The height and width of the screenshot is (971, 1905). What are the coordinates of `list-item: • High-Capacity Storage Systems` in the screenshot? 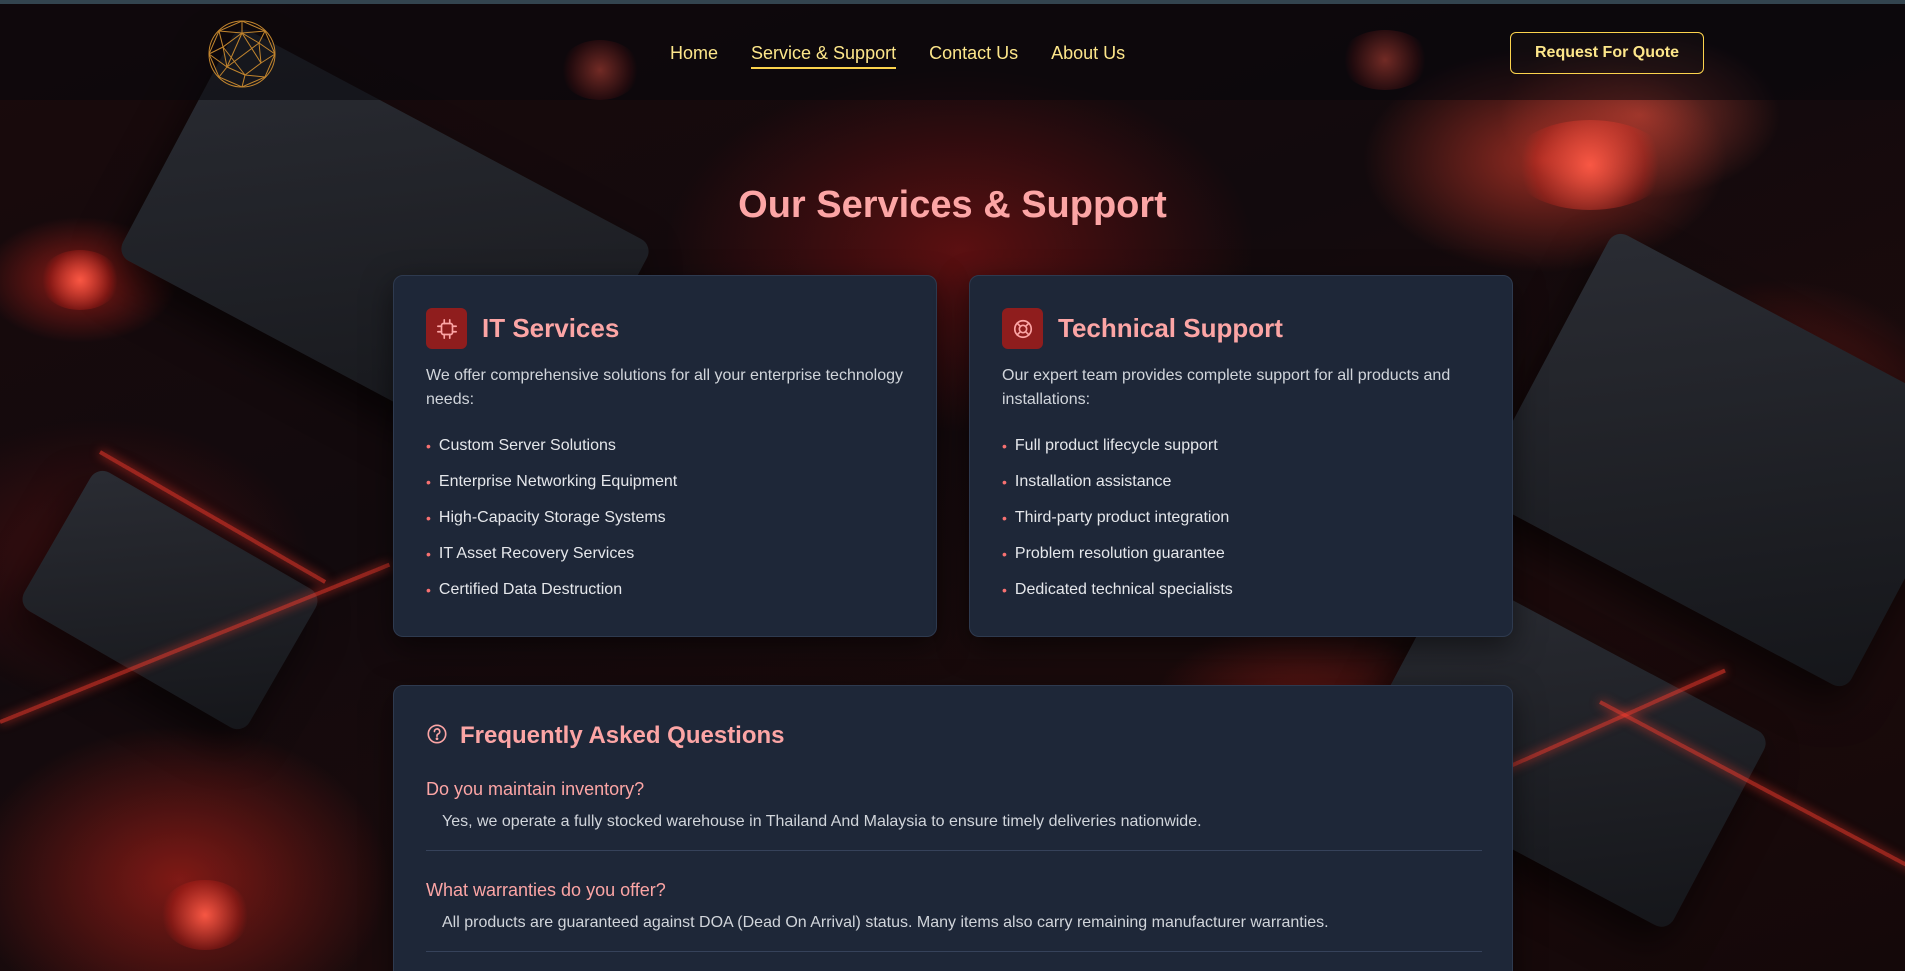 It's located at (551, 518).